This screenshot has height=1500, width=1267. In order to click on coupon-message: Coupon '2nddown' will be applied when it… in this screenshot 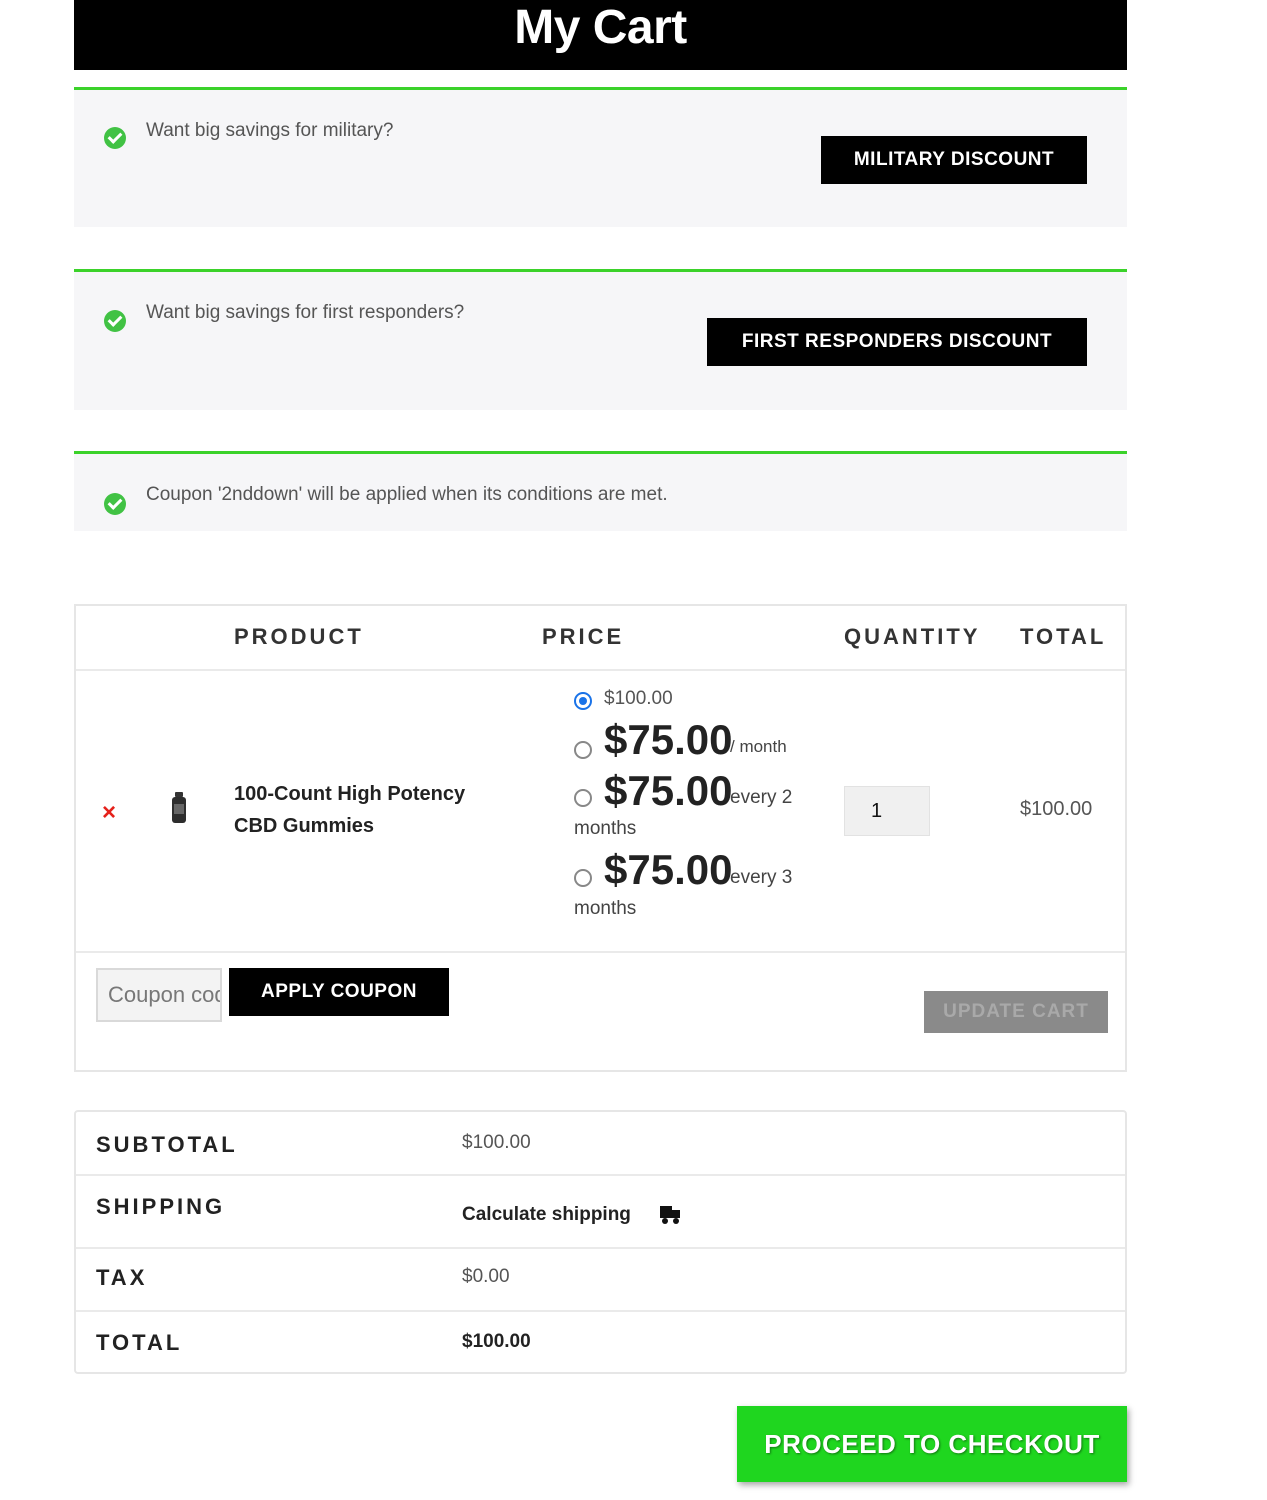, I will do `click(407, 494)`.